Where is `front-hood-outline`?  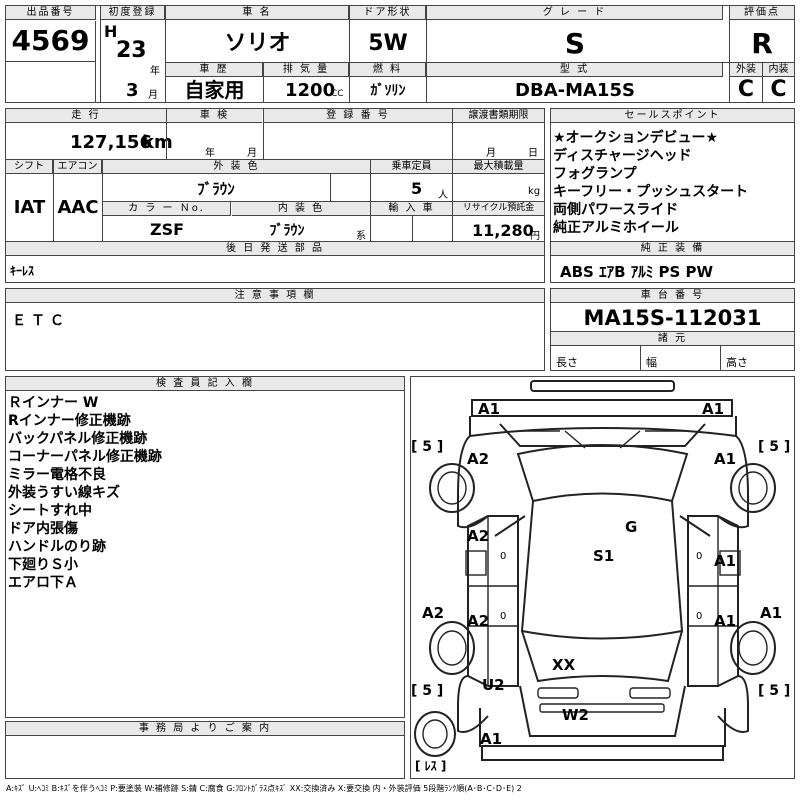
front-hood-outline is located at coordinates (602, 408).